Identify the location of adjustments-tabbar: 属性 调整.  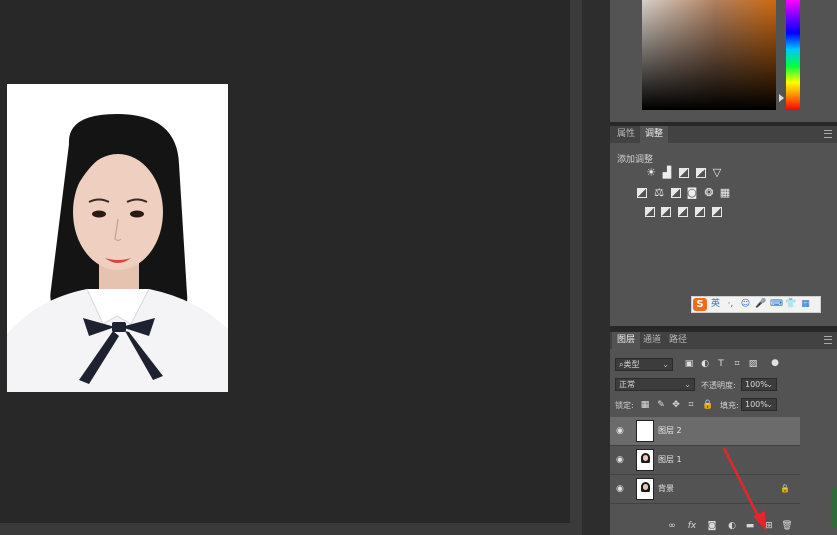
(723, 134).